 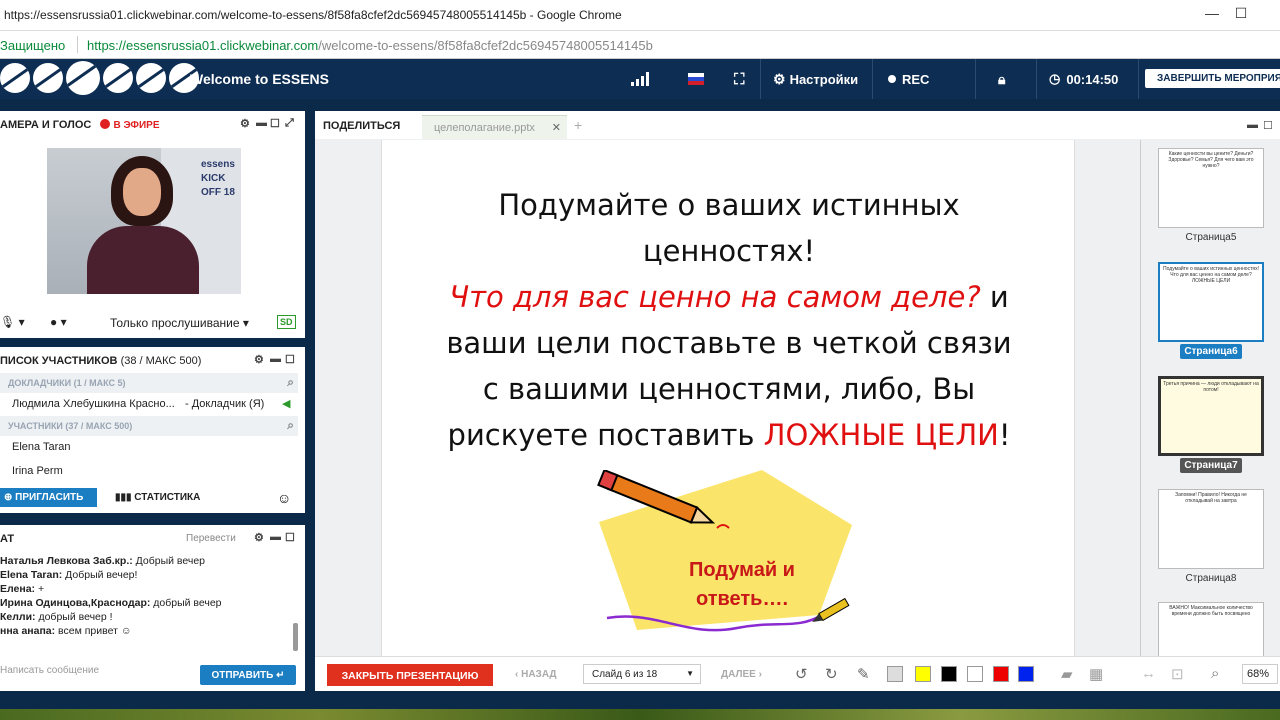 What do you see at coordinates (556, 127) in the screenshot?
I see `close-tab-icon: ✕` at bounding box center [556, 127].